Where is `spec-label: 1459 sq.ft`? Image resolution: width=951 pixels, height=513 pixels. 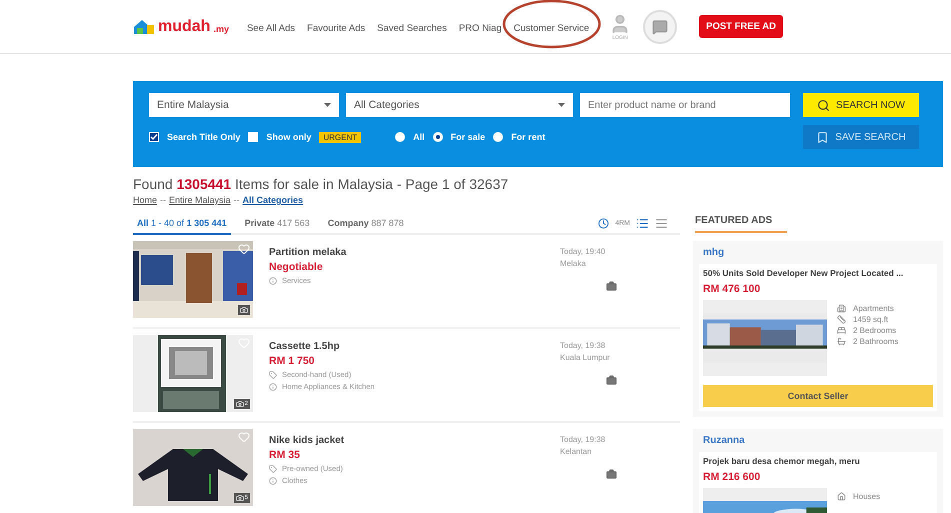 spec-label: 1459 sq.ft is located at coordinates (870, 319).